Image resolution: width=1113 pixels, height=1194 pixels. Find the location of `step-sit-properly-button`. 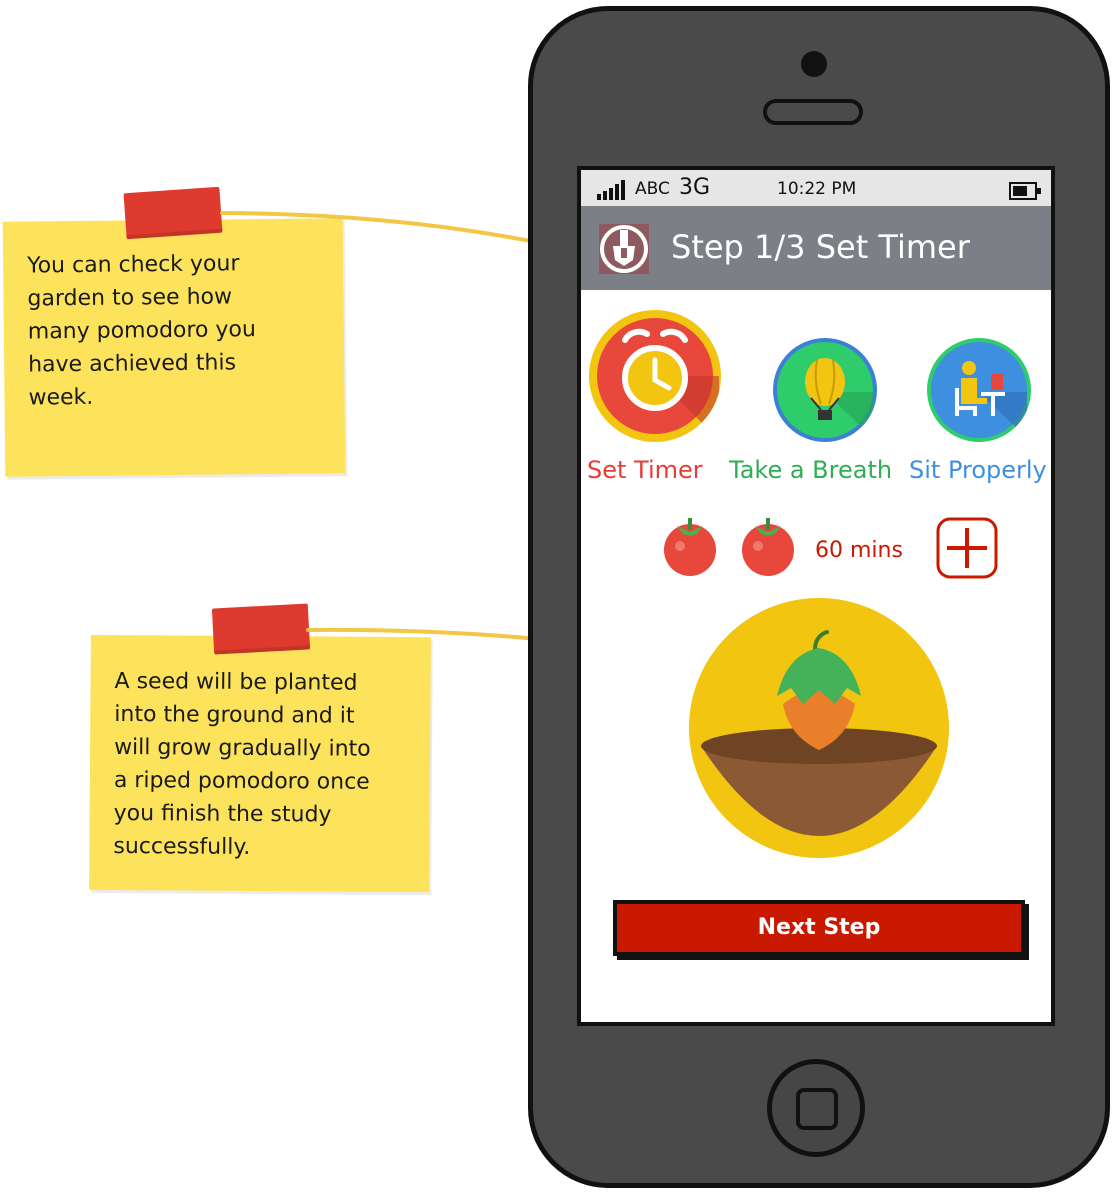

step-sit-properly-button is located at coordinates (979, 390).